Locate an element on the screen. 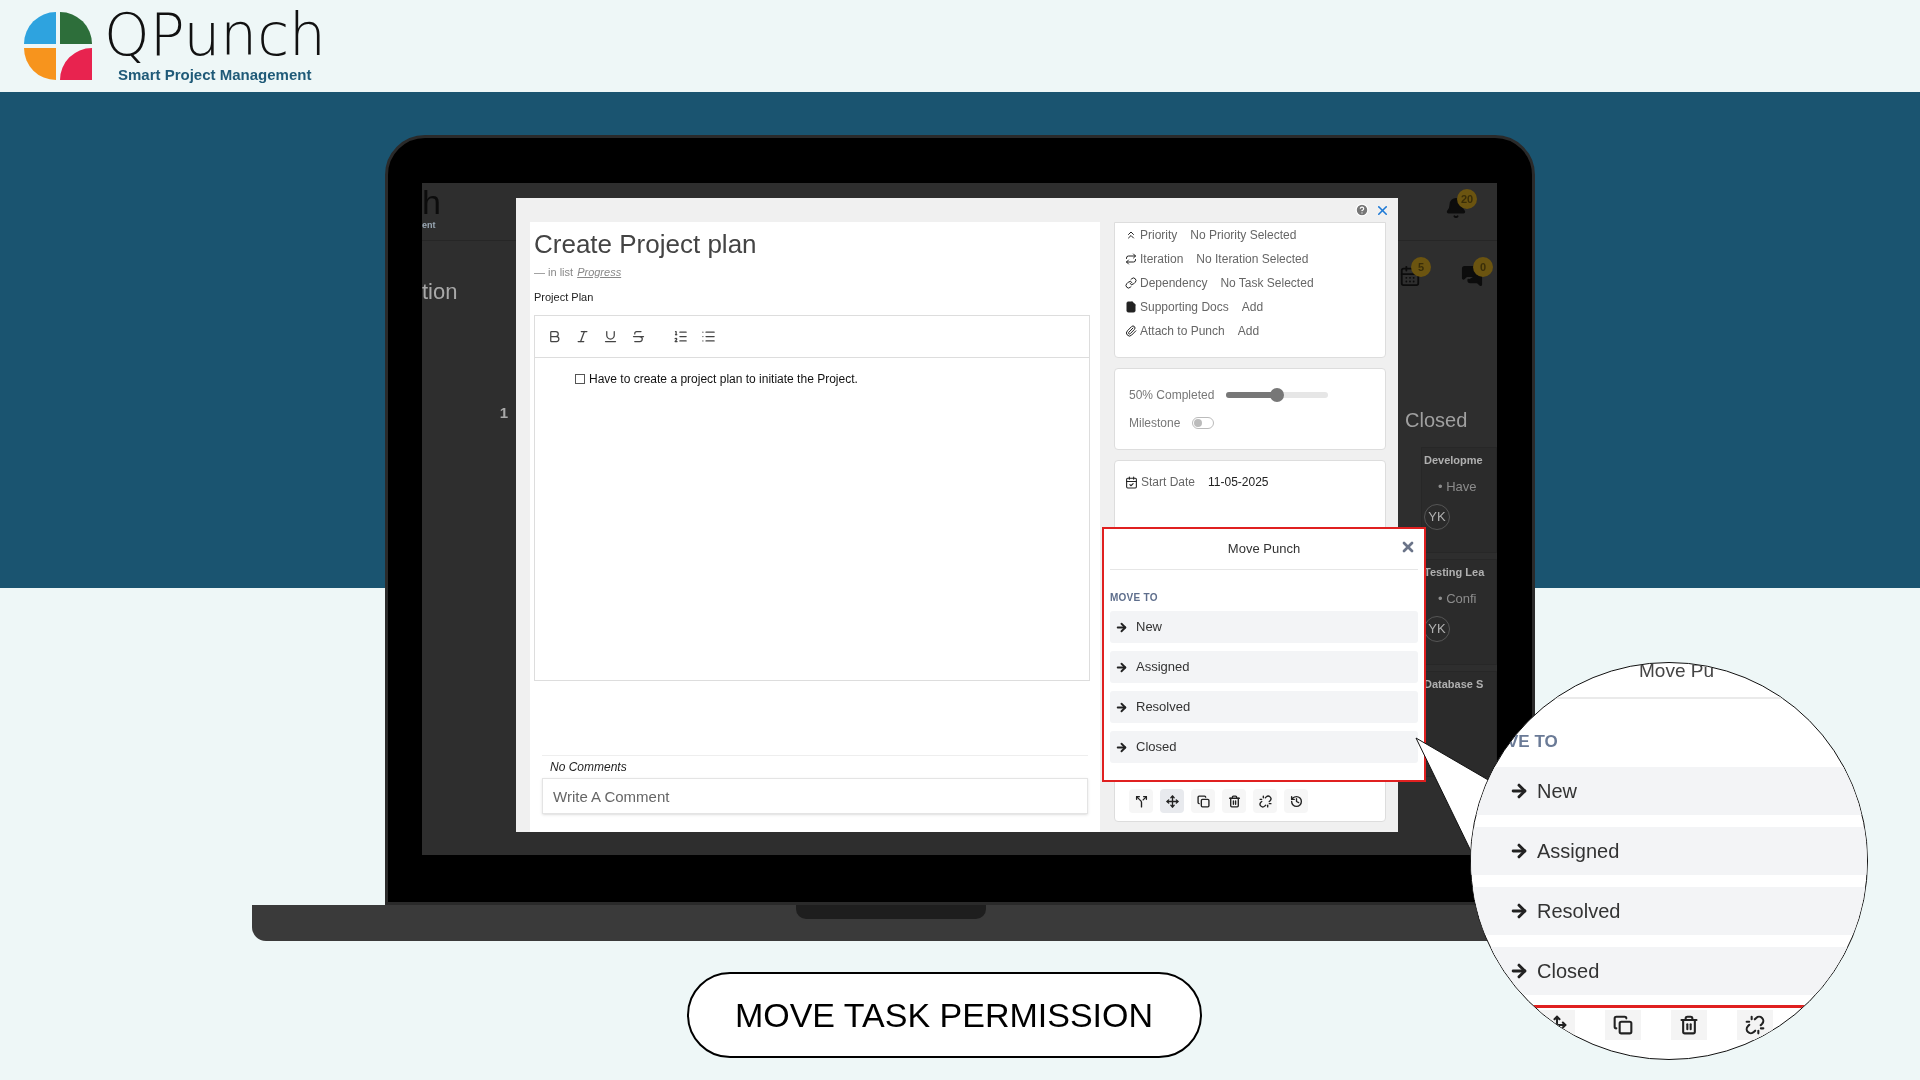  detail-label: Iteration is located at coordinates (1162, 259).